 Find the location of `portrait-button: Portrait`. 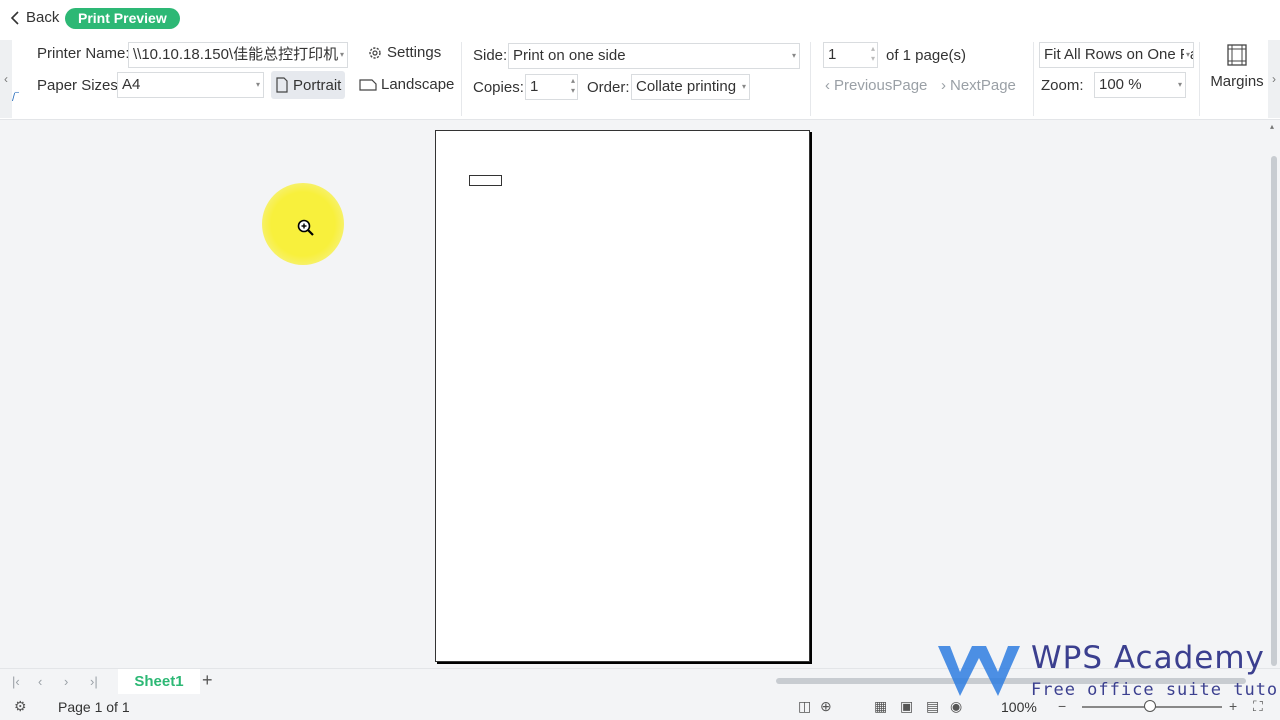

portrait-button: Portrait is located at coordinates (308, 85).